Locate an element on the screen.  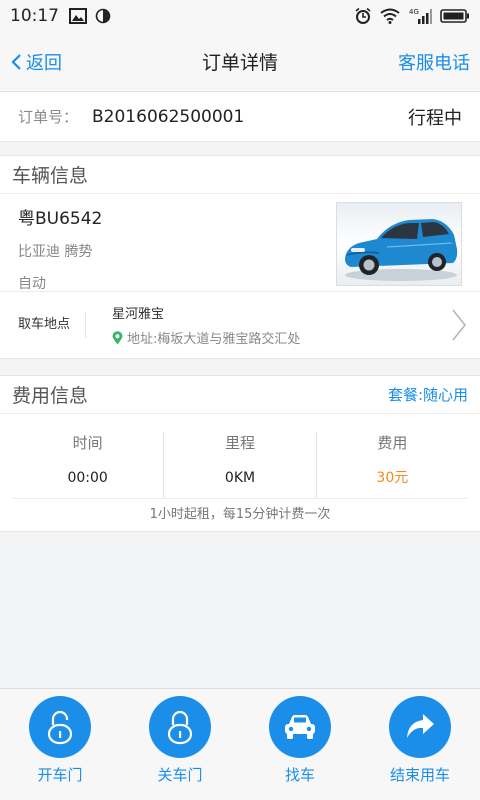
lock-door-label: 关车门 is located at coordinates (180, 775).